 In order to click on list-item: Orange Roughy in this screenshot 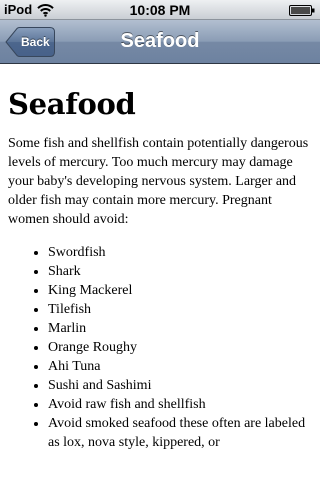, I will do `click(180, 347)`.